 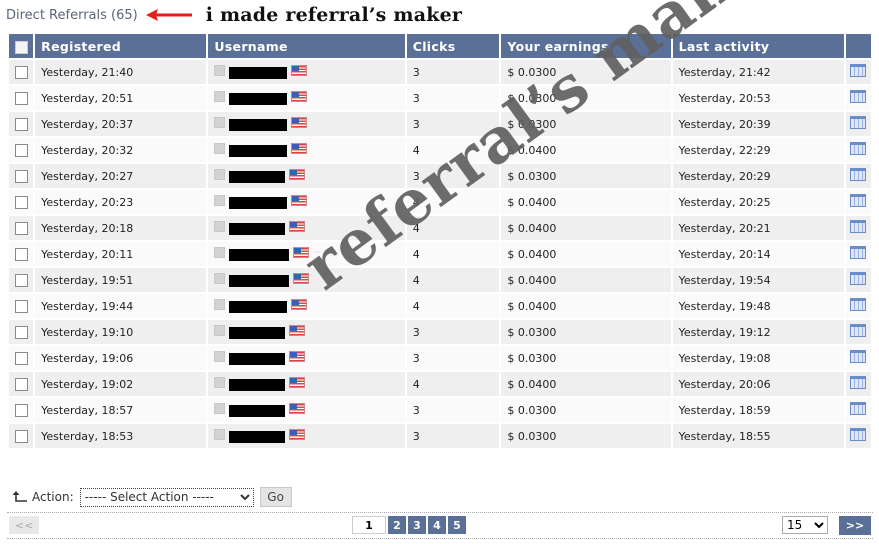 What do you see at coordinates (758, 228) in the screenshot?
I see `last-activity-cell: Yesterday, 20:21` at bounding box center [758, 228].